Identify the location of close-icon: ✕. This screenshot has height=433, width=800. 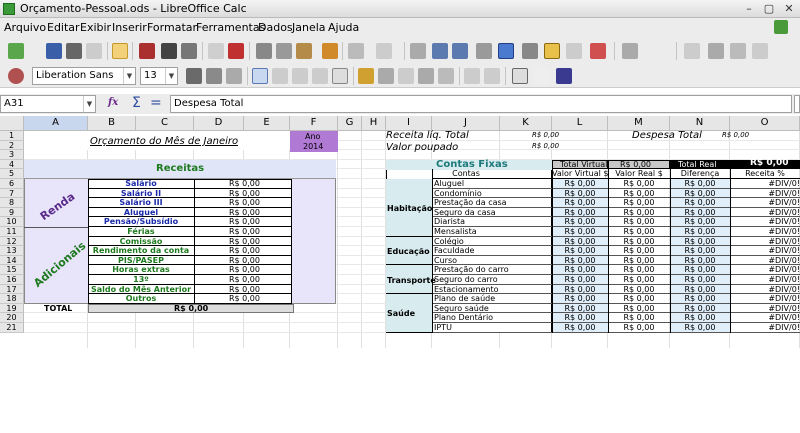
(789, 8).